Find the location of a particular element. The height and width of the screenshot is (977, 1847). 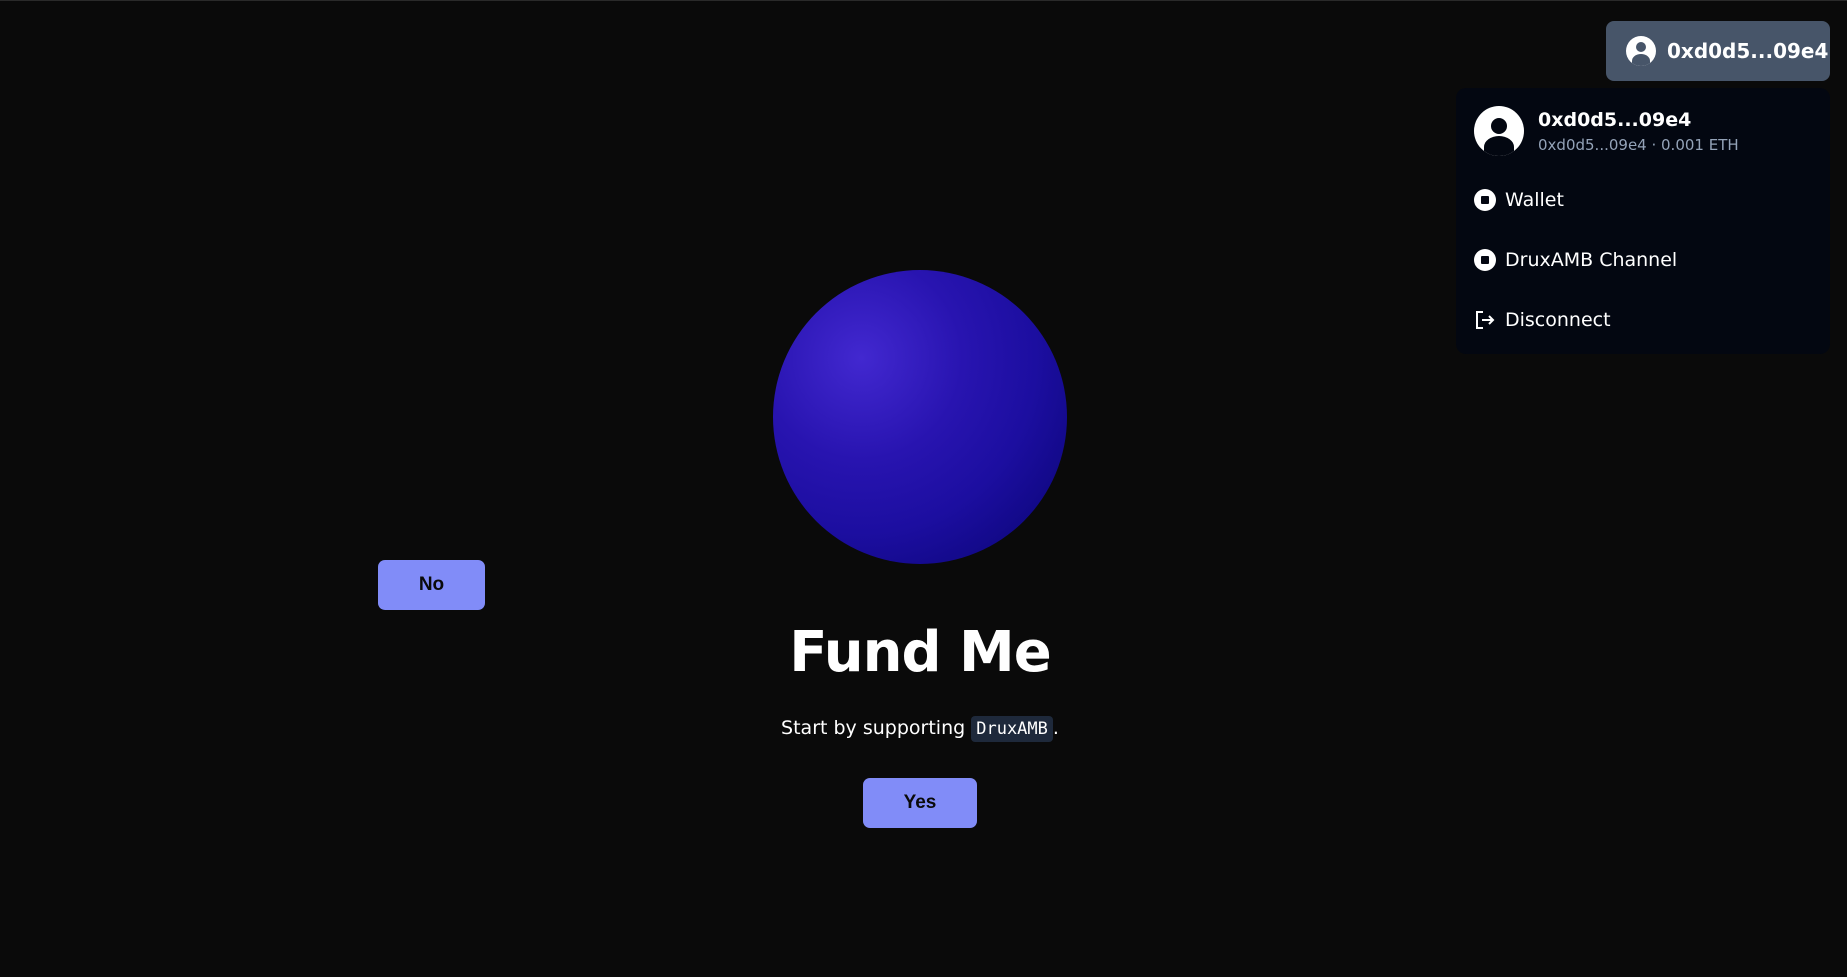

top-border is located at coordinates (923, 0).